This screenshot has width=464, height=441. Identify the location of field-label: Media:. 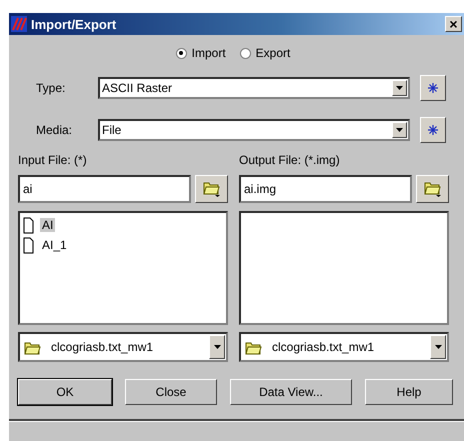
(54, 130).